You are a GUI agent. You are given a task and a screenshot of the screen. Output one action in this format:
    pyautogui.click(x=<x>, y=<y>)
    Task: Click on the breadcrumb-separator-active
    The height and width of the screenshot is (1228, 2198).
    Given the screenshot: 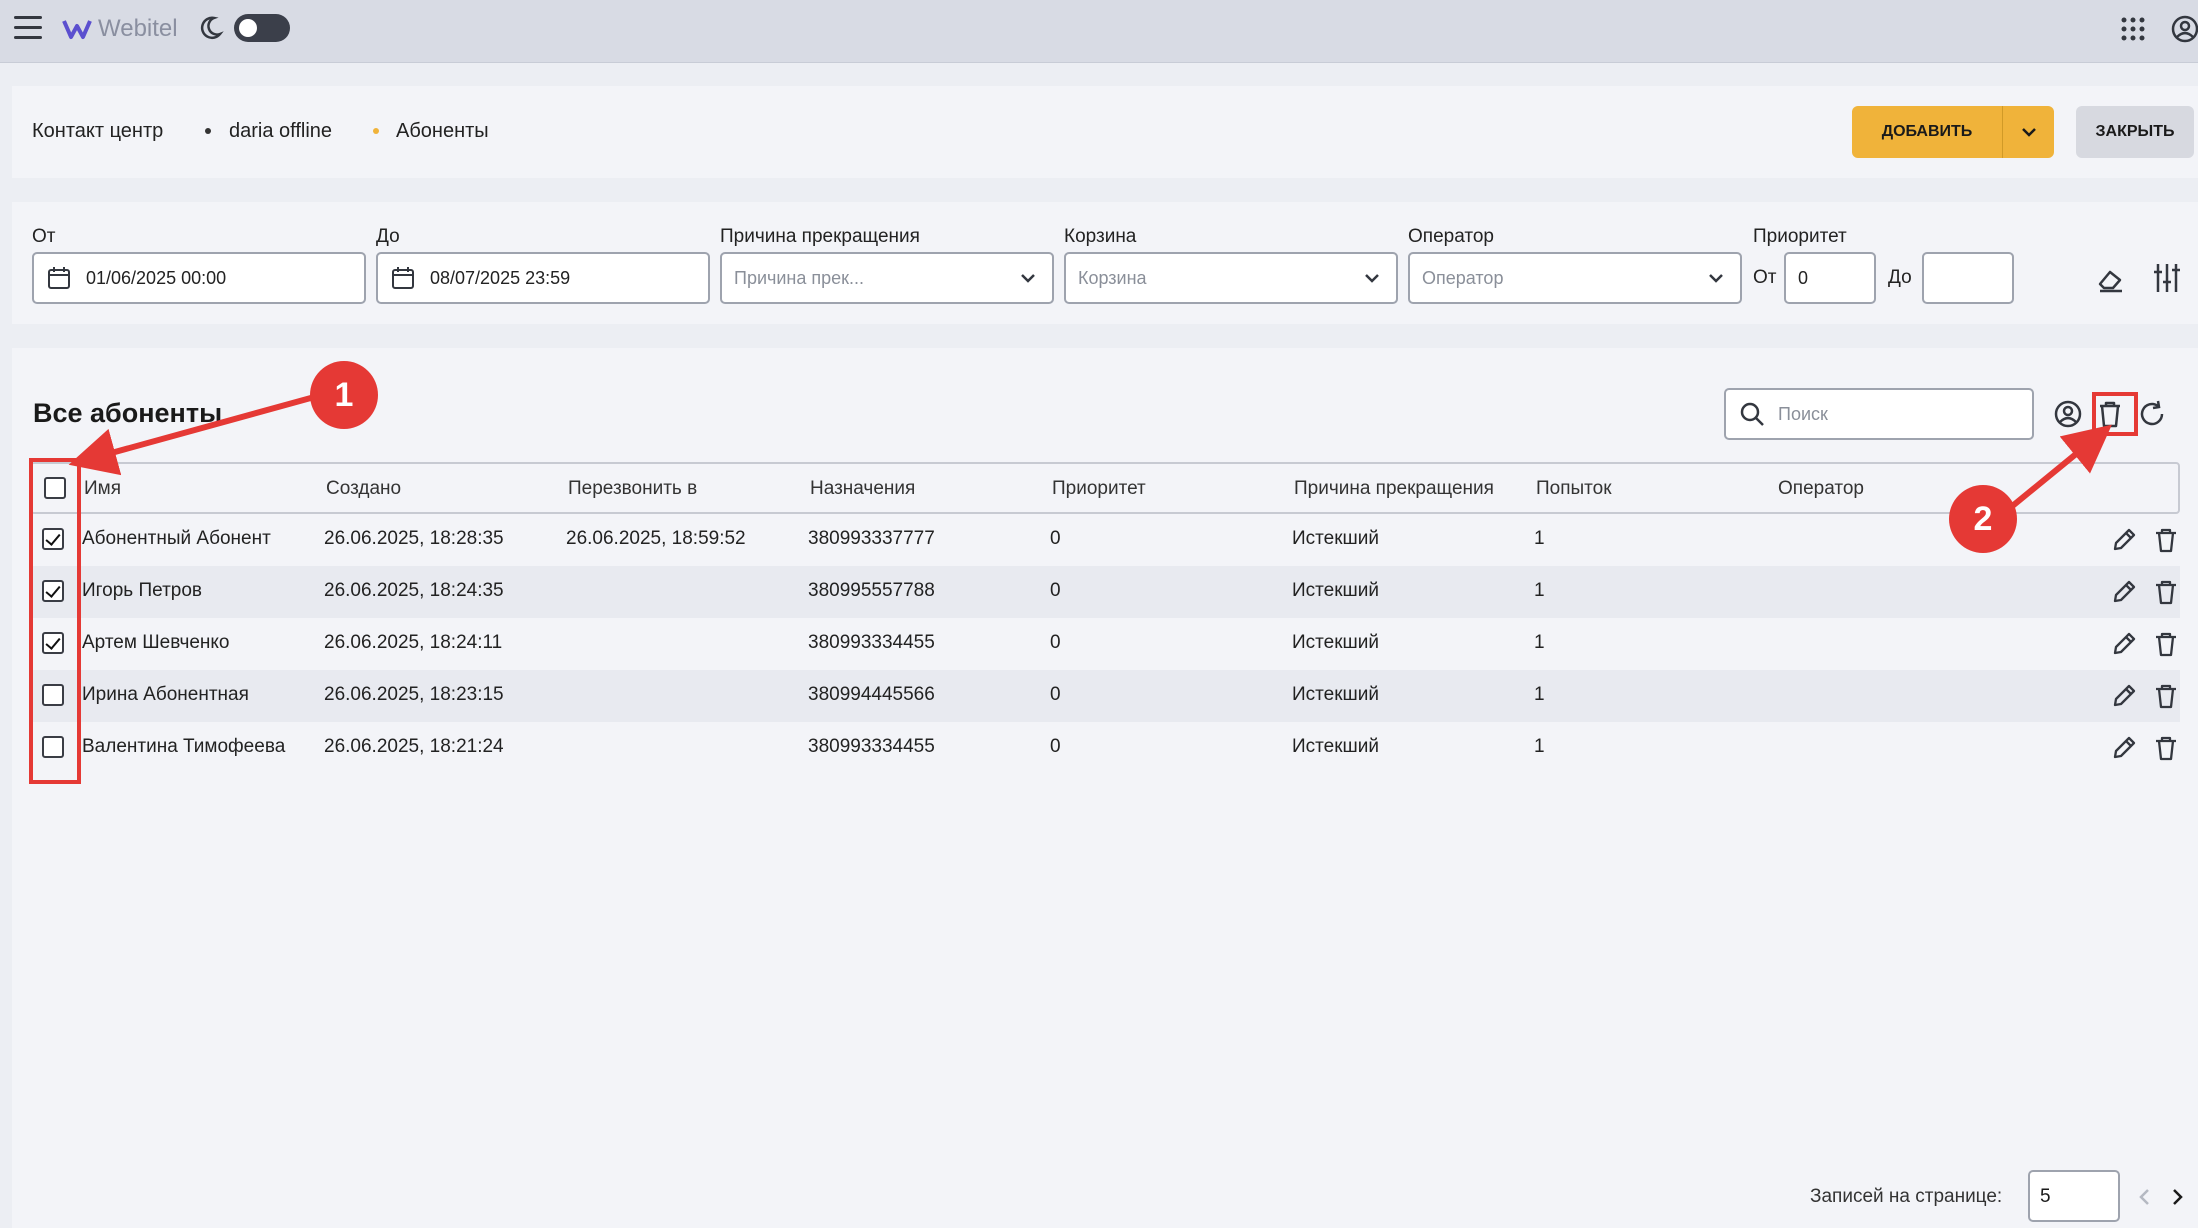 What is the action you would take?
    pyautogui.click(x=376, y=131)
    